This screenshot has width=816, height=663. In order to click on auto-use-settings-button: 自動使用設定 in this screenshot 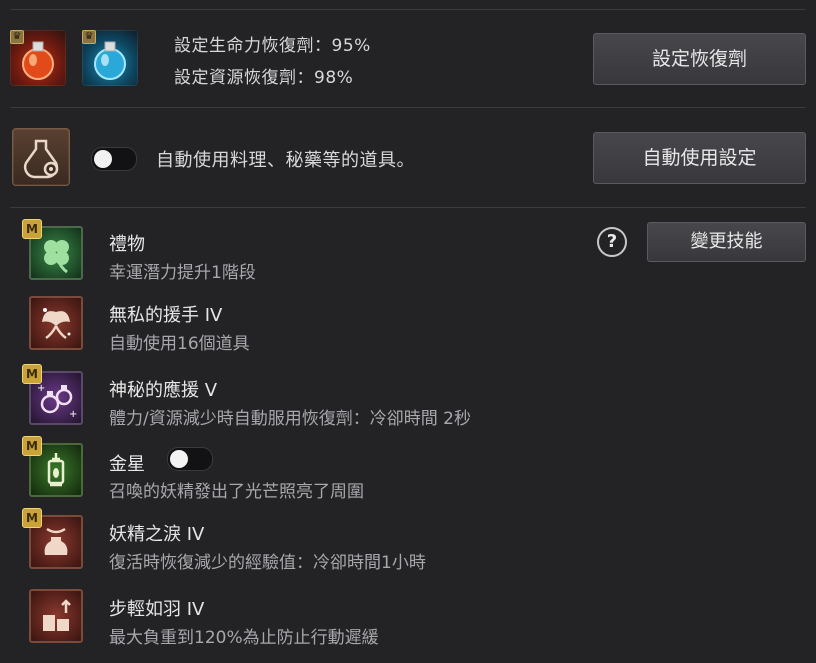, I will do `click(699, 158)`.